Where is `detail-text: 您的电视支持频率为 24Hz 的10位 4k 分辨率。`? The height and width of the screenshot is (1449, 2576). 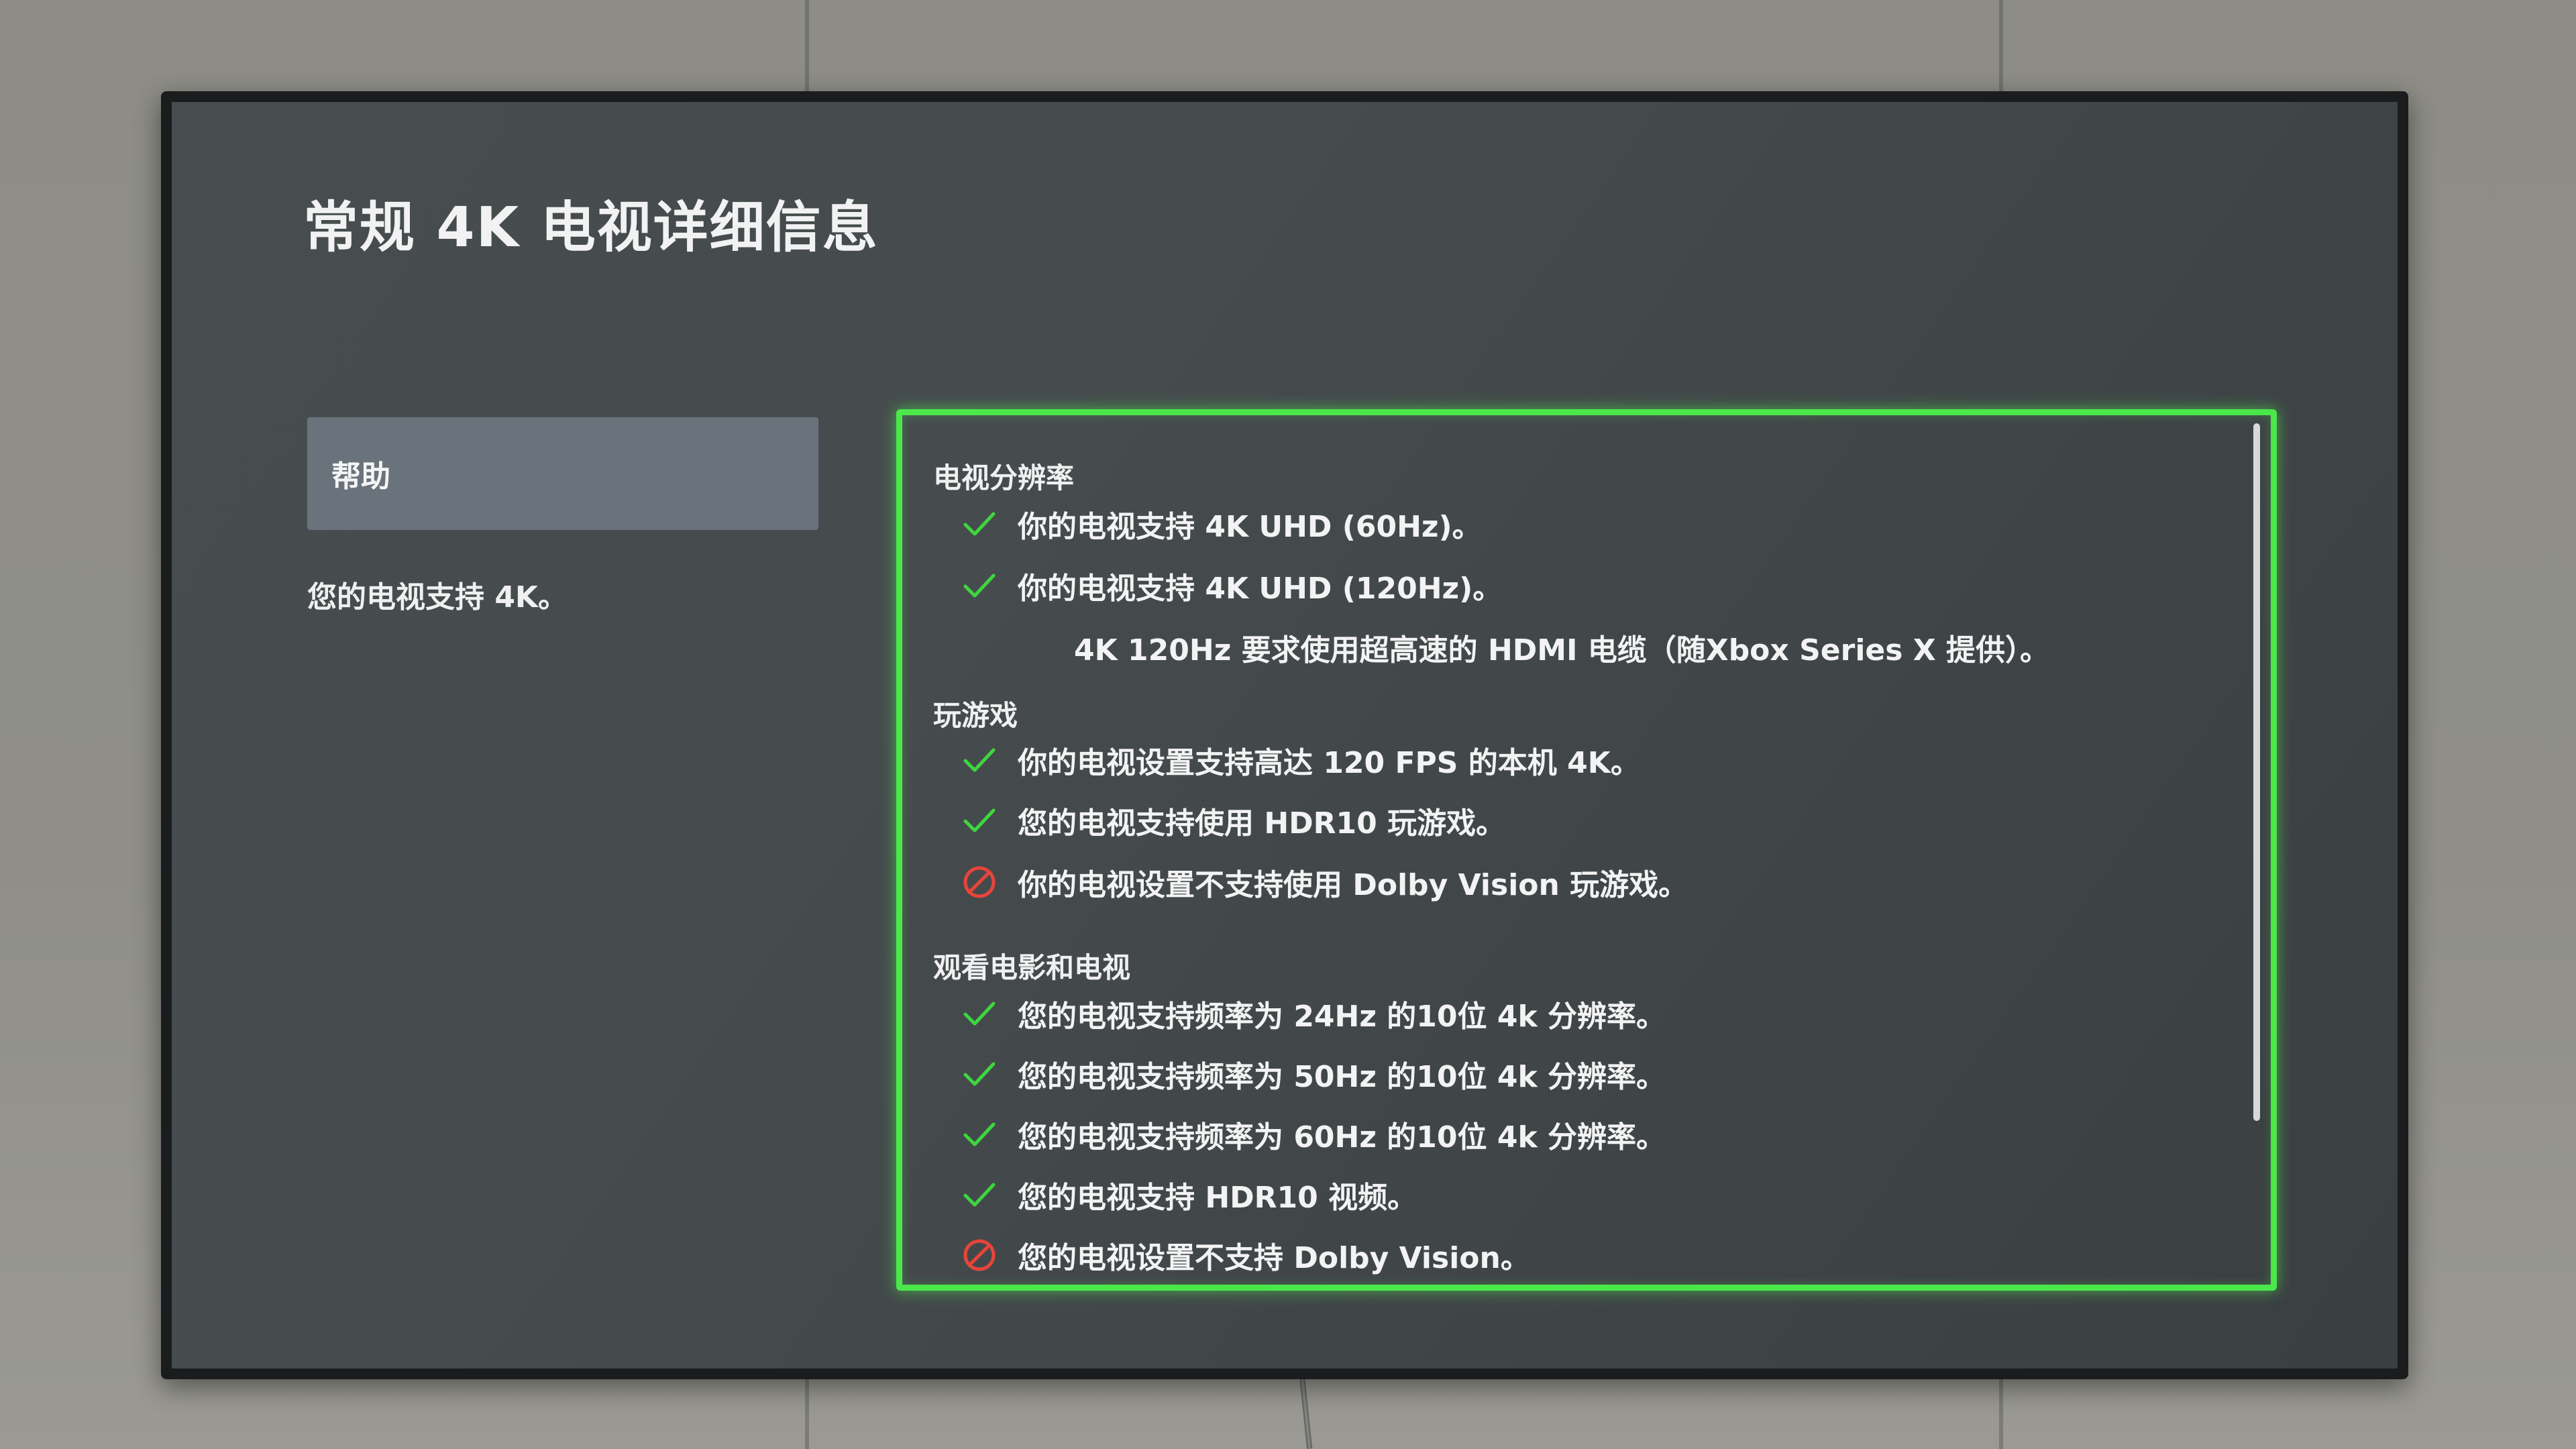
detail-text: 您的电视支持频率为 24Hz 的10位 4k 分辨率。 is located at coordinates (1342, 1017).